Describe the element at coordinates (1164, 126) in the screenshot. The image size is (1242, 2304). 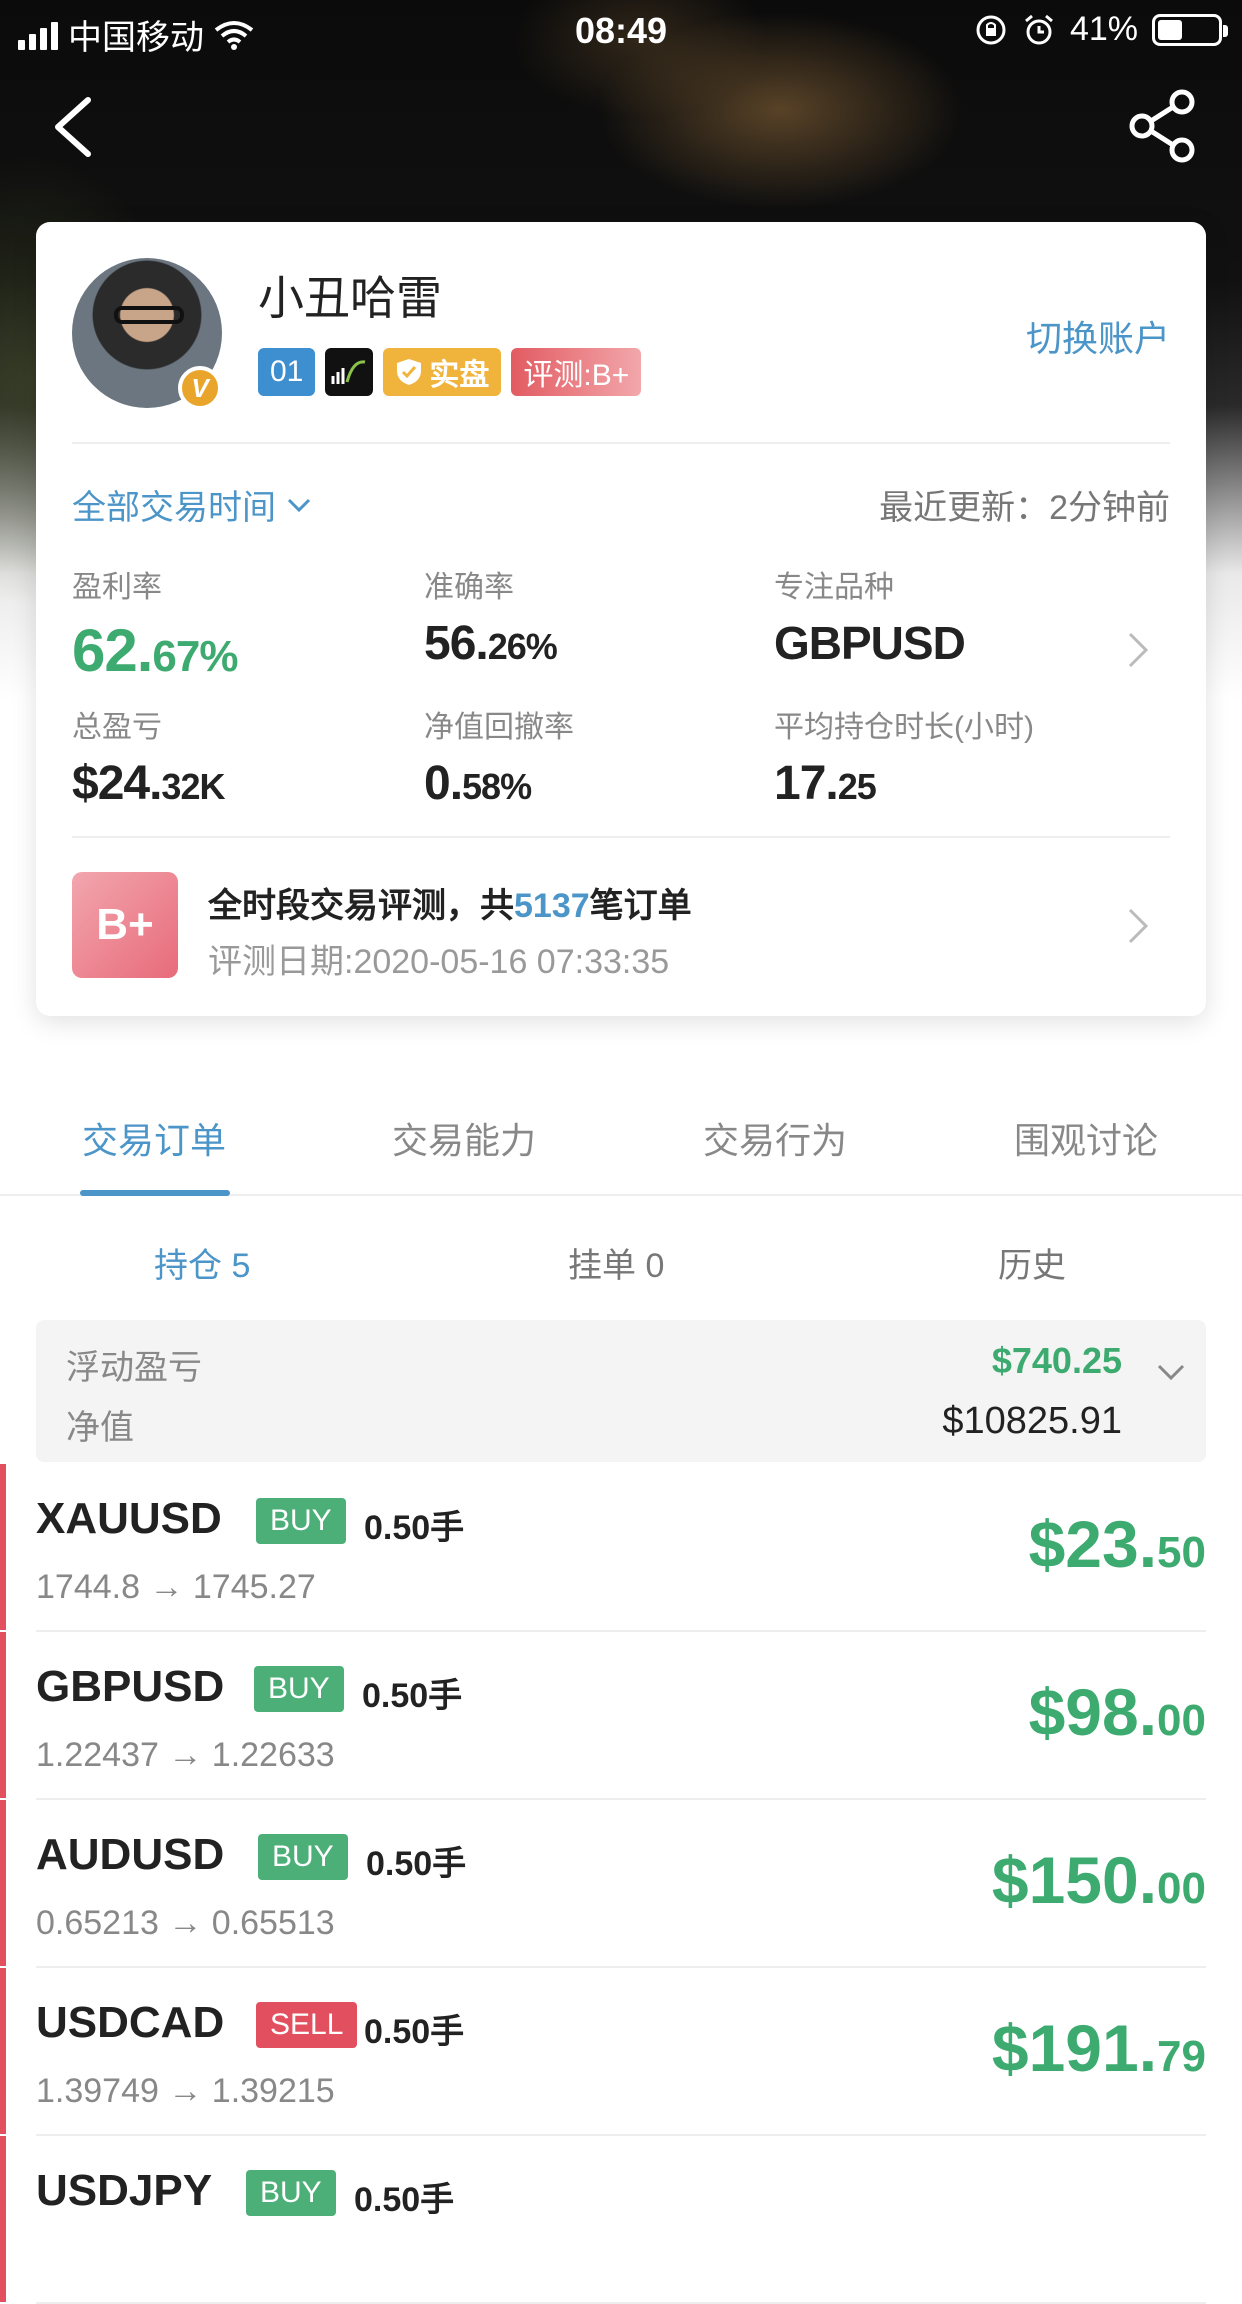
I see `share-icon` at that location.